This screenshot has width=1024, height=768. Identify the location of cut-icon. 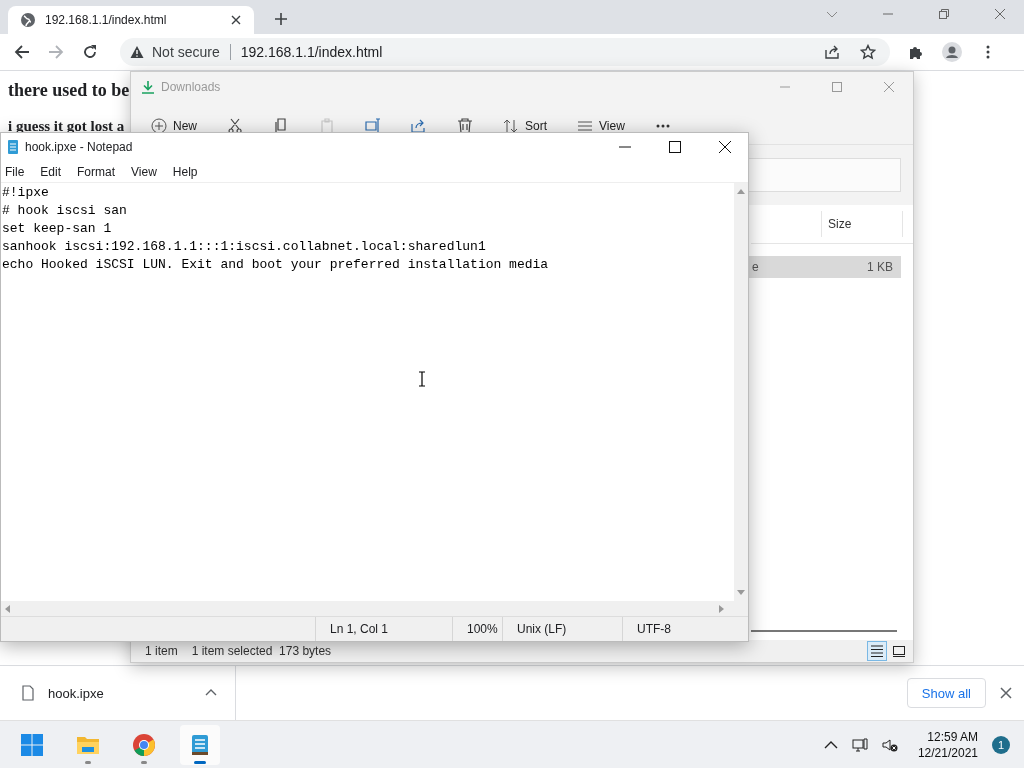
(235, 126).